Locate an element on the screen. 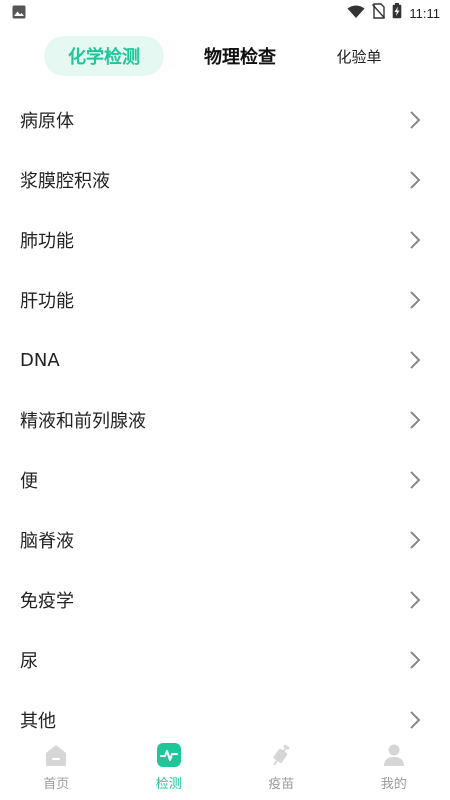 The image size is (450, 800). list-item-label: DNA is located at coordinates (40, 360).